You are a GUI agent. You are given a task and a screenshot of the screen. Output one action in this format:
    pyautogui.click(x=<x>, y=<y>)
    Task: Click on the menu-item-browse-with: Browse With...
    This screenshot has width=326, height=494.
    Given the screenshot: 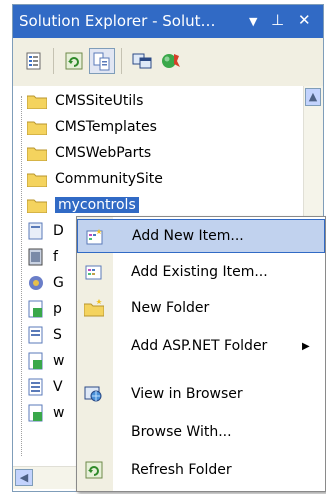 What is the action you would take?
    pyautogui.click(x=201, y=432)
    